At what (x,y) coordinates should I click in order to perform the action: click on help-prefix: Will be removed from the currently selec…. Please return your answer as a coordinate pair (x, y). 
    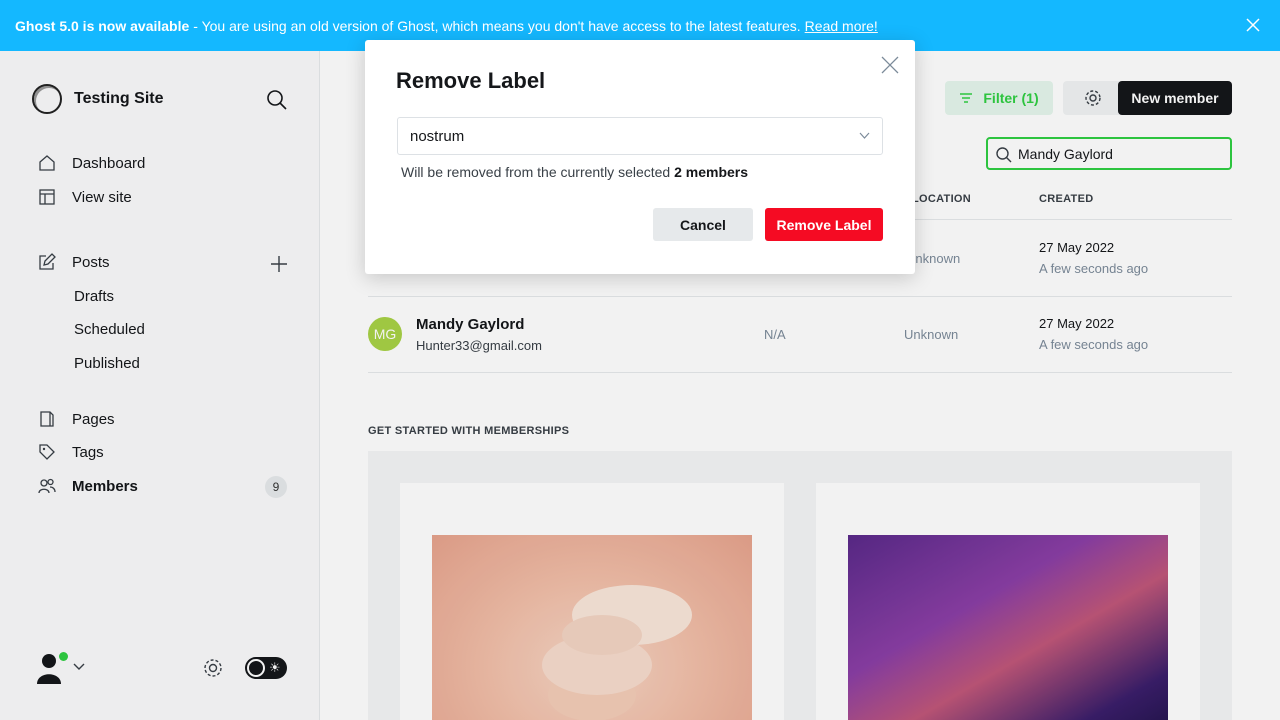
    Looking at the image, I should click on (536, 172).